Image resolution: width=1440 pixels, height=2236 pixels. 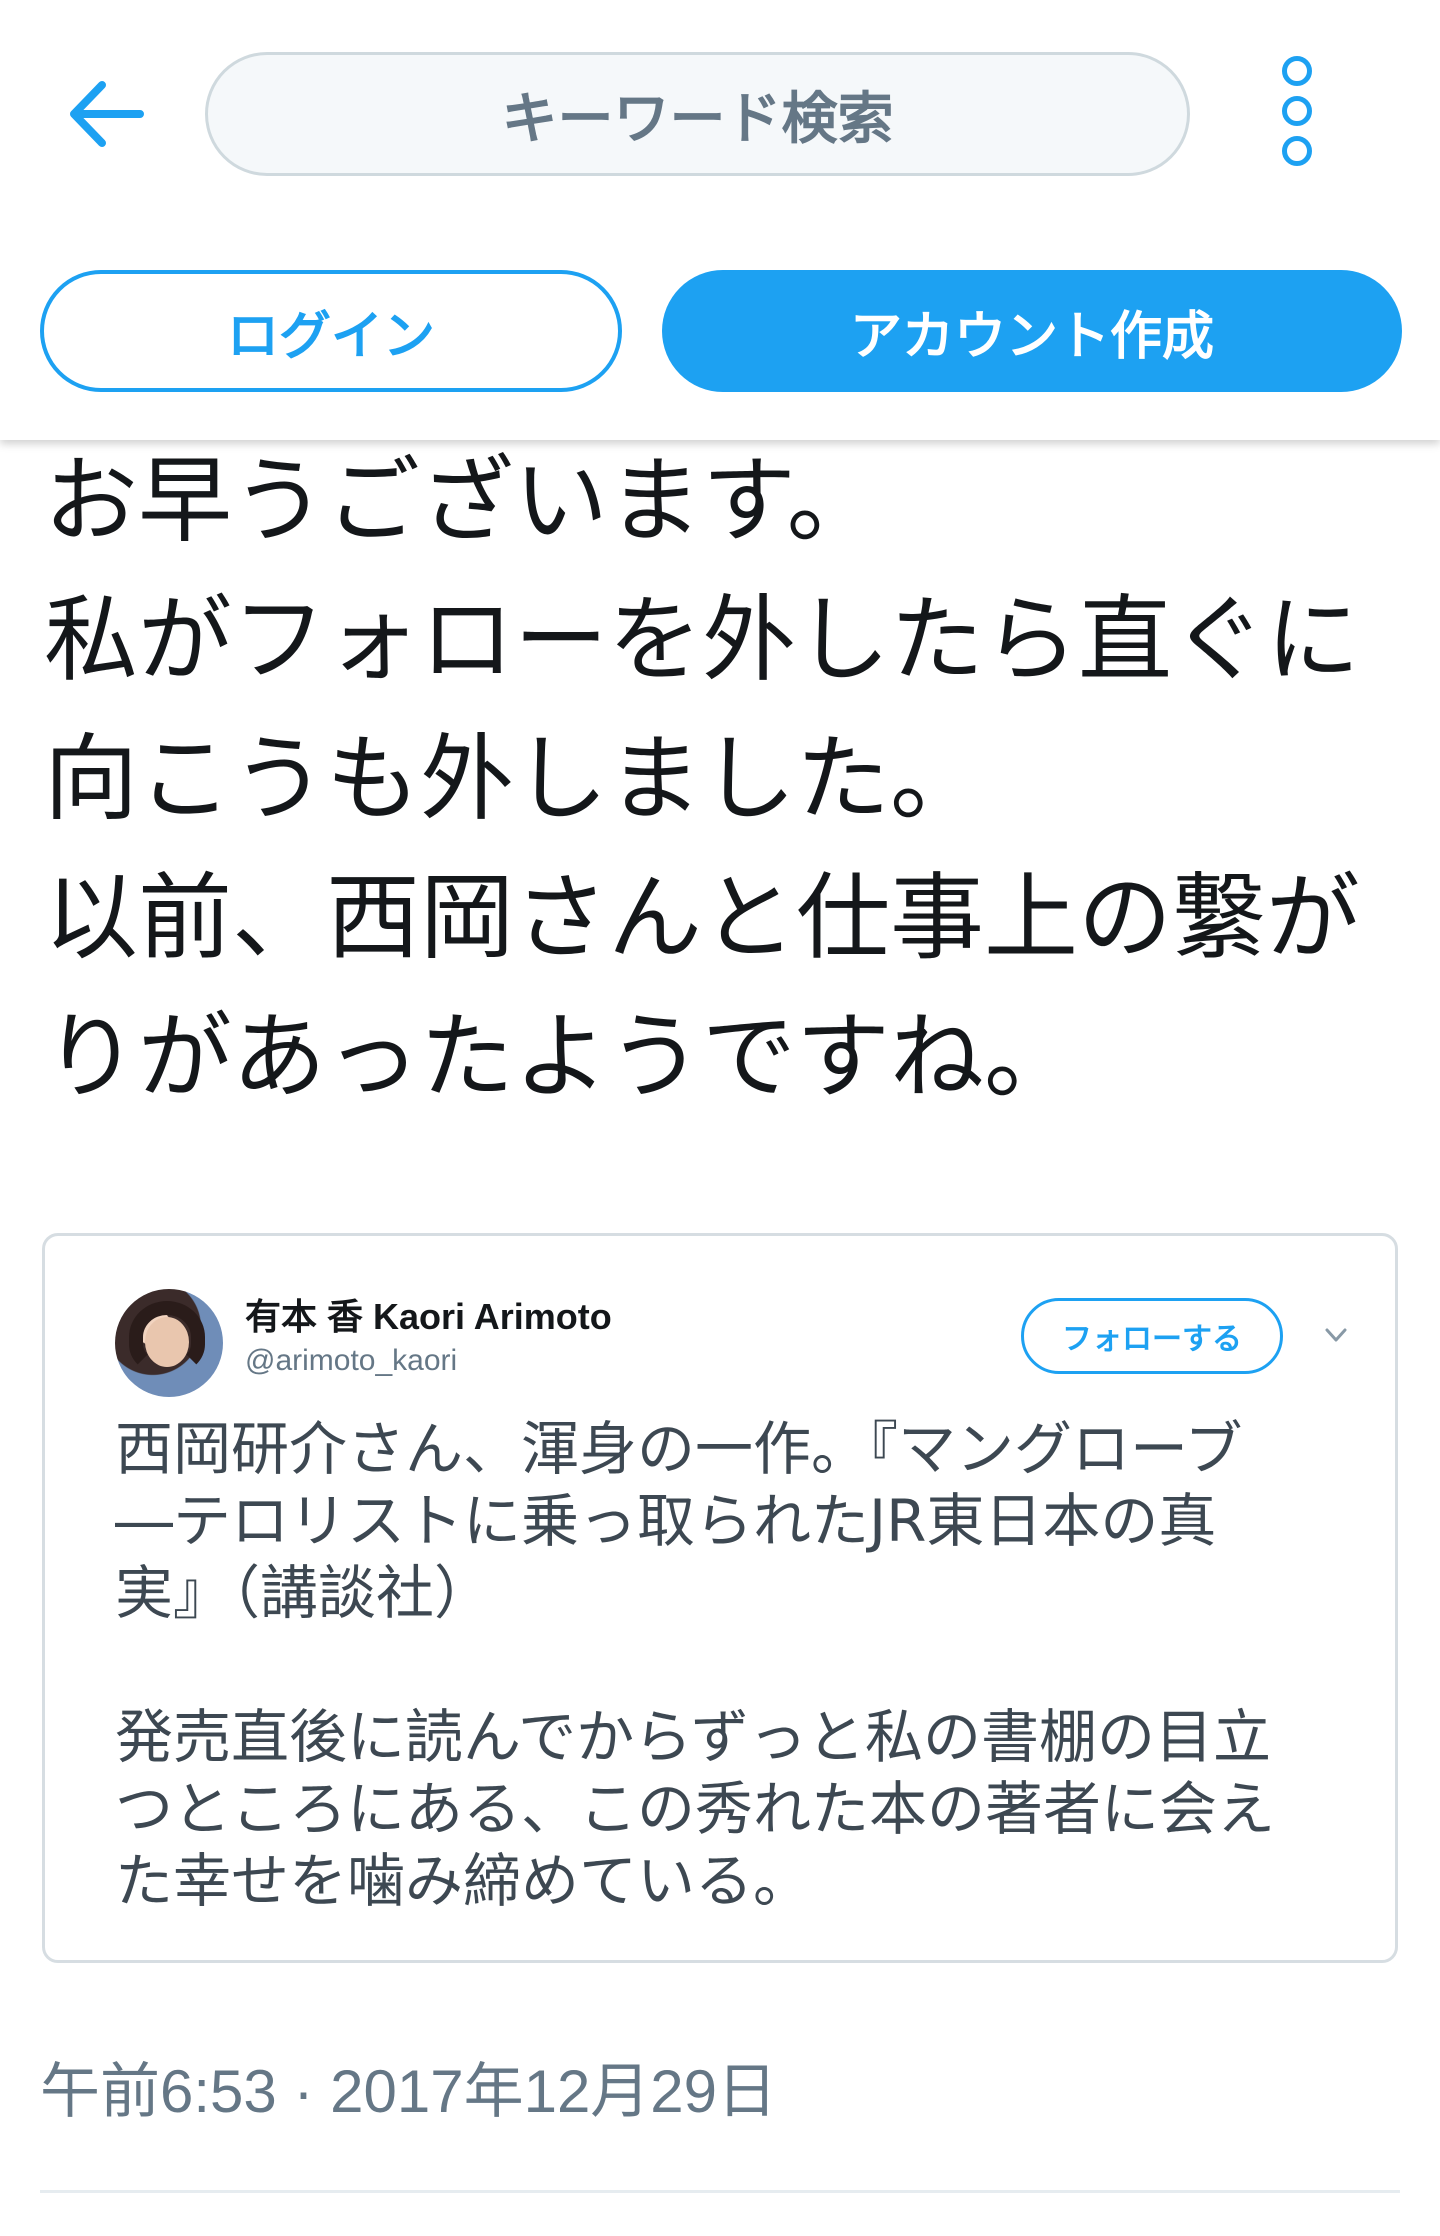 I want to click on search-input: キーワード検索, so click(x=697, y=114).